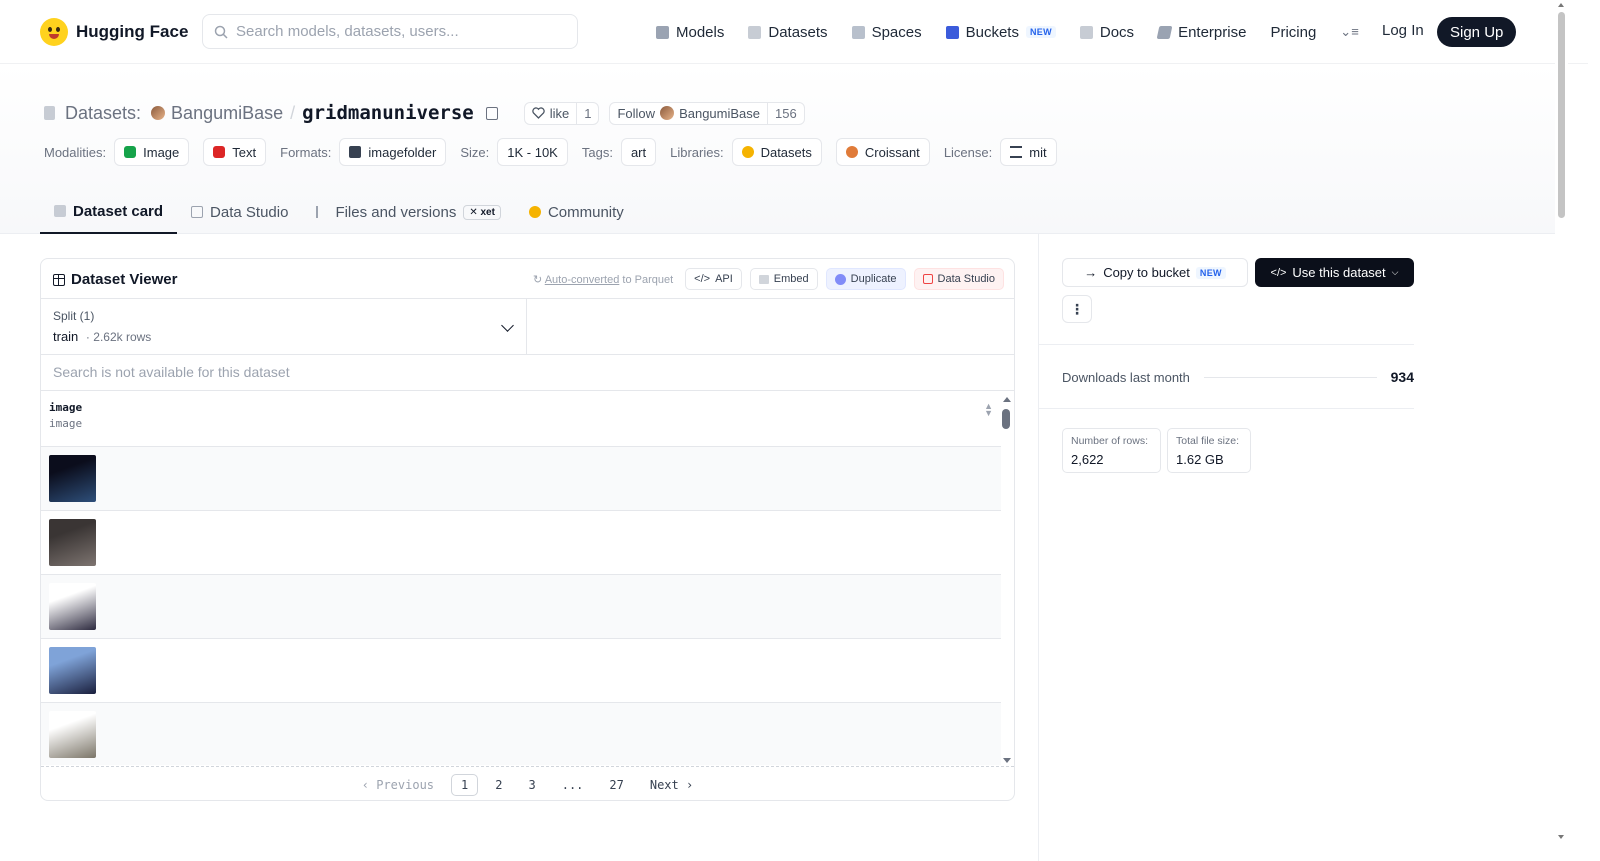  I want to click on tab-dataset-card-label: Dataset card, so click(118, 211).